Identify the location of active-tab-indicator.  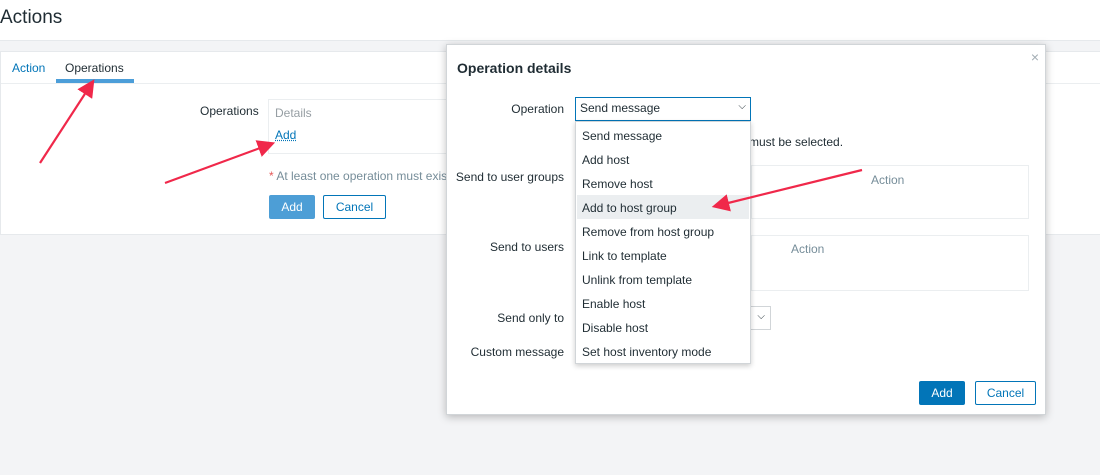
(95, 81).